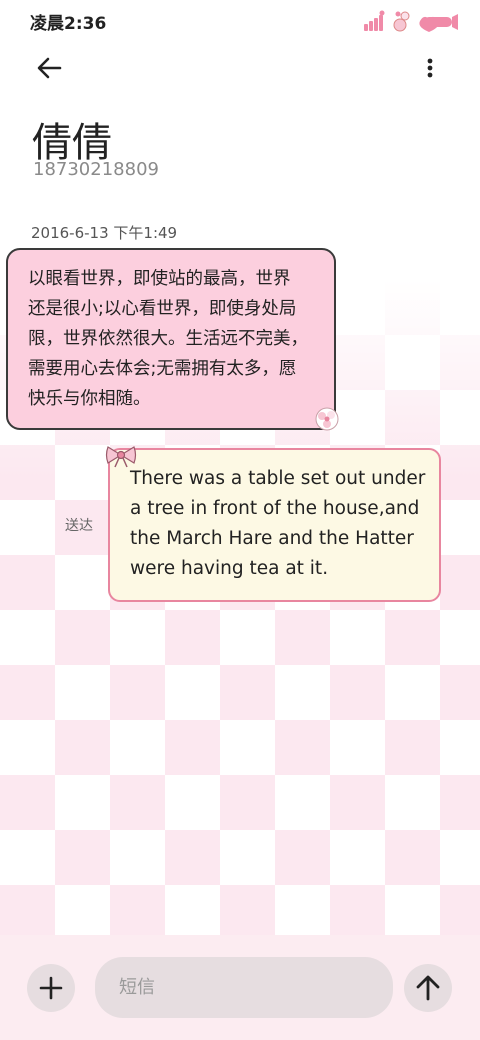 This screenshot has width=480, height=1040. Describe the element at coordinates (162, 369) in the screenshot. I see `message-line: 需要用心去体会;无需拥有太多，愿` at that location.